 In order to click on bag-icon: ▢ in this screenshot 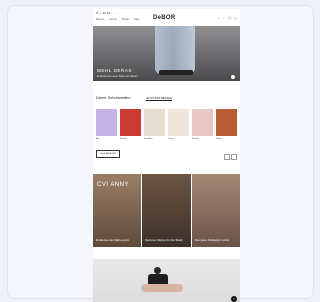, I will do `click(235, 18)`.